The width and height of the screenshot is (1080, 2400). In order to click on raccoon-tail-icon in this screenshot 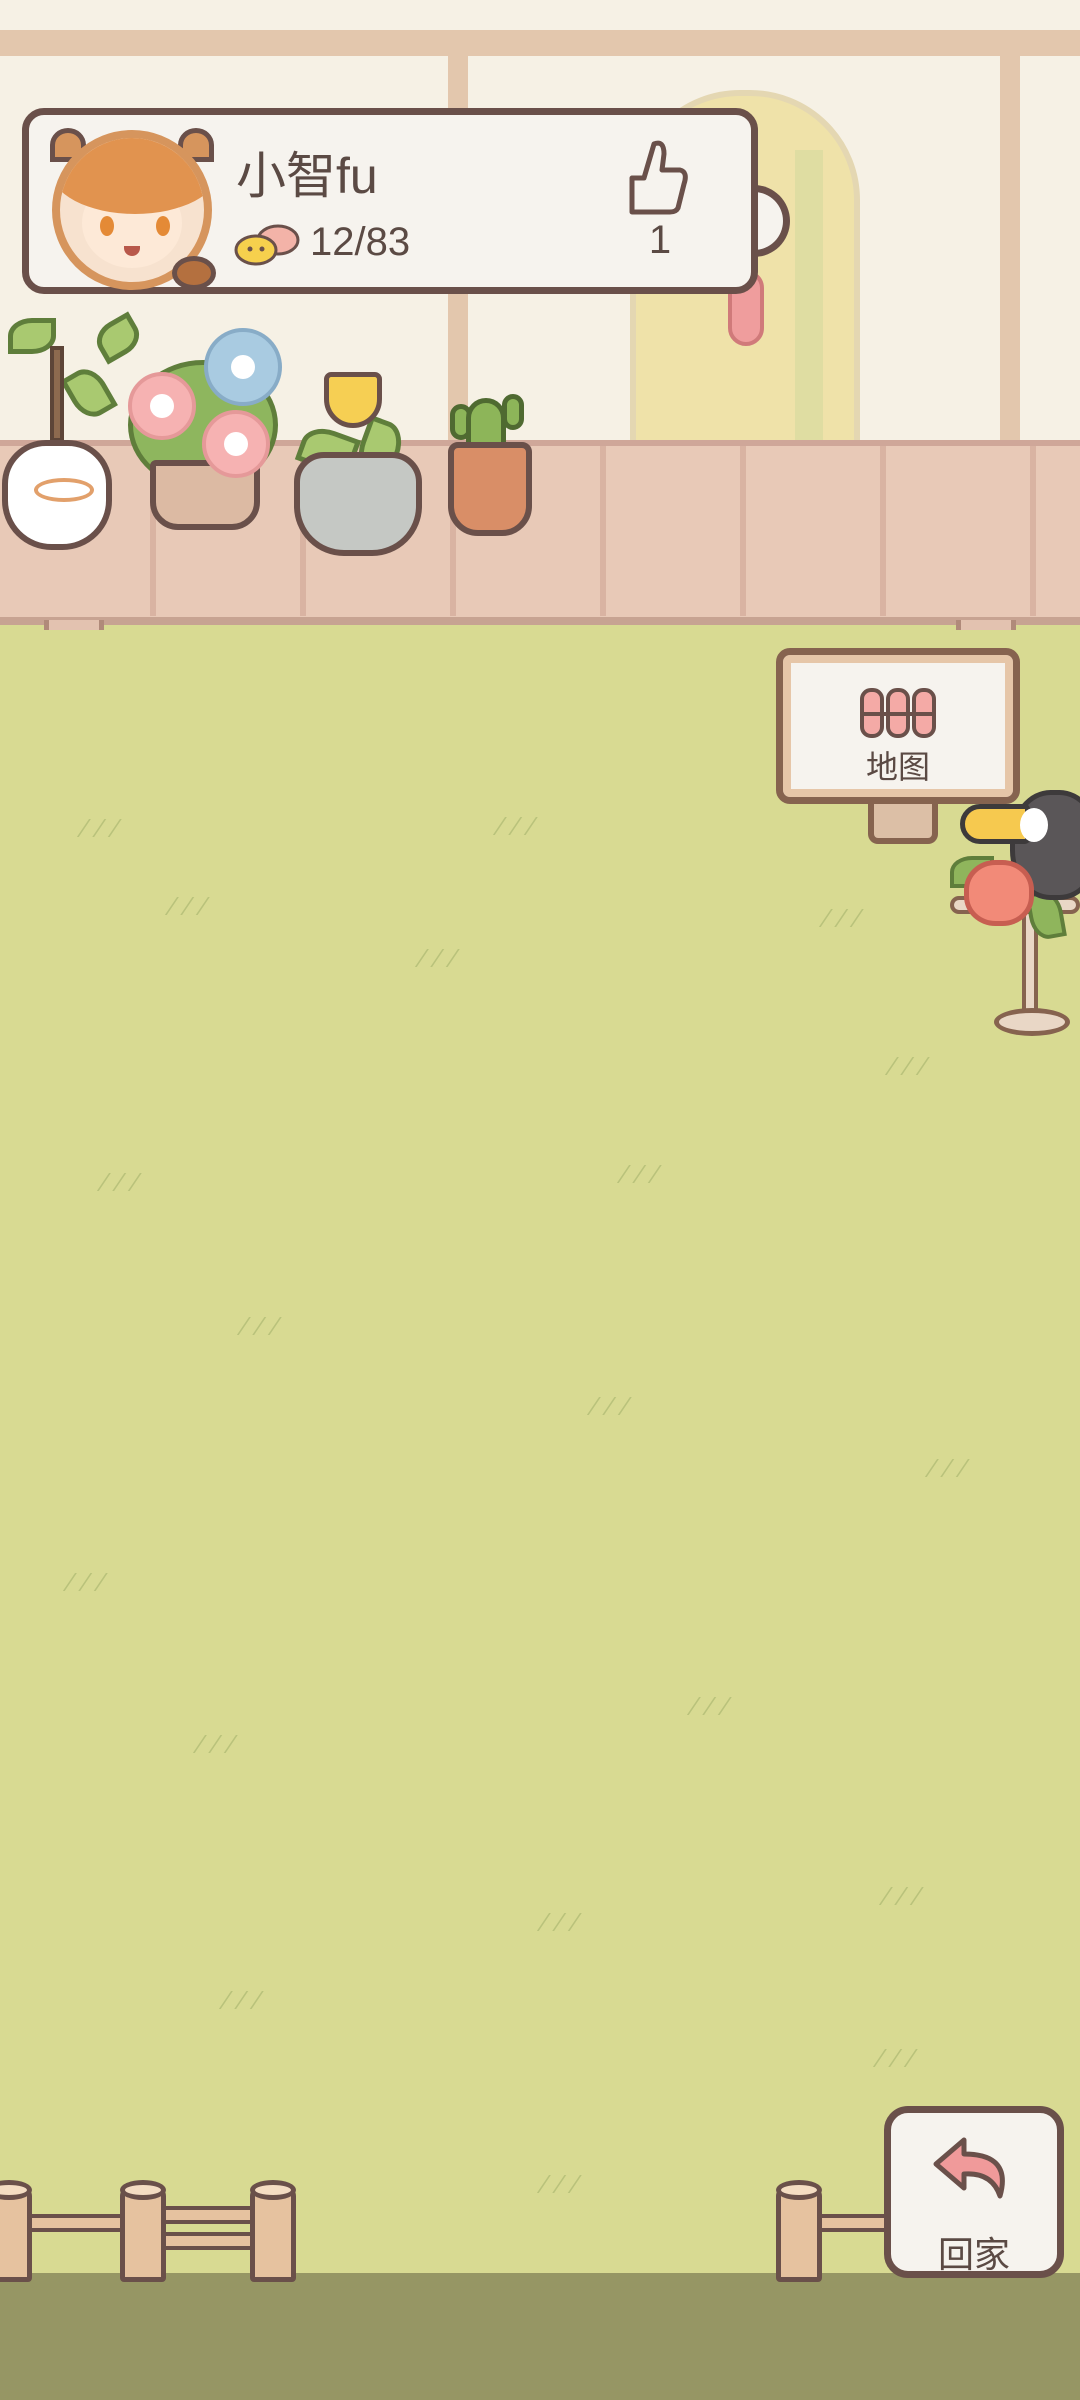, I will do `click(194, 273)`.